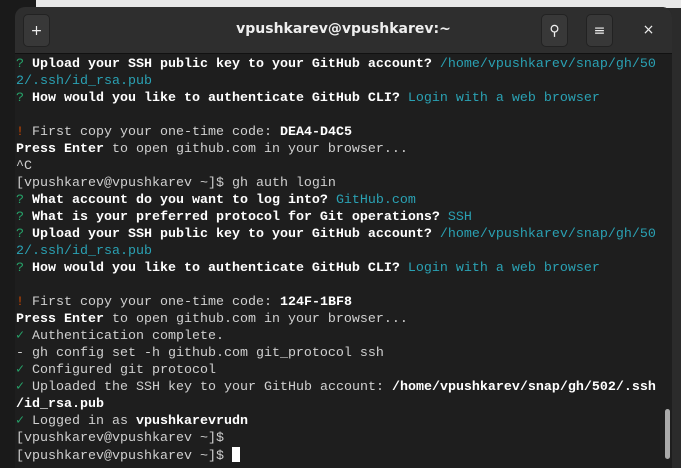 The image size is (681, 468). I want to click on window-title: vpushkarev@vpushkarev:~, so click(343, 29).